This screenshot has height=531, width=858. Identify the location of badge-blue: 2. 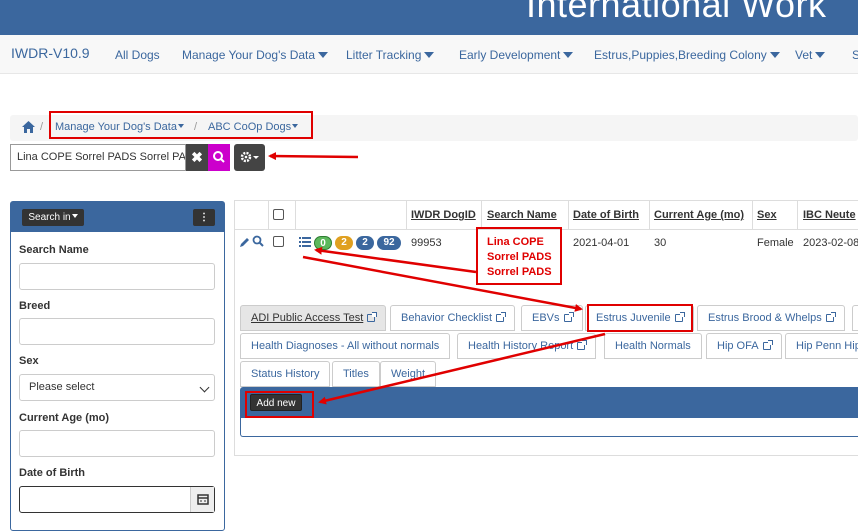
(365, 243).